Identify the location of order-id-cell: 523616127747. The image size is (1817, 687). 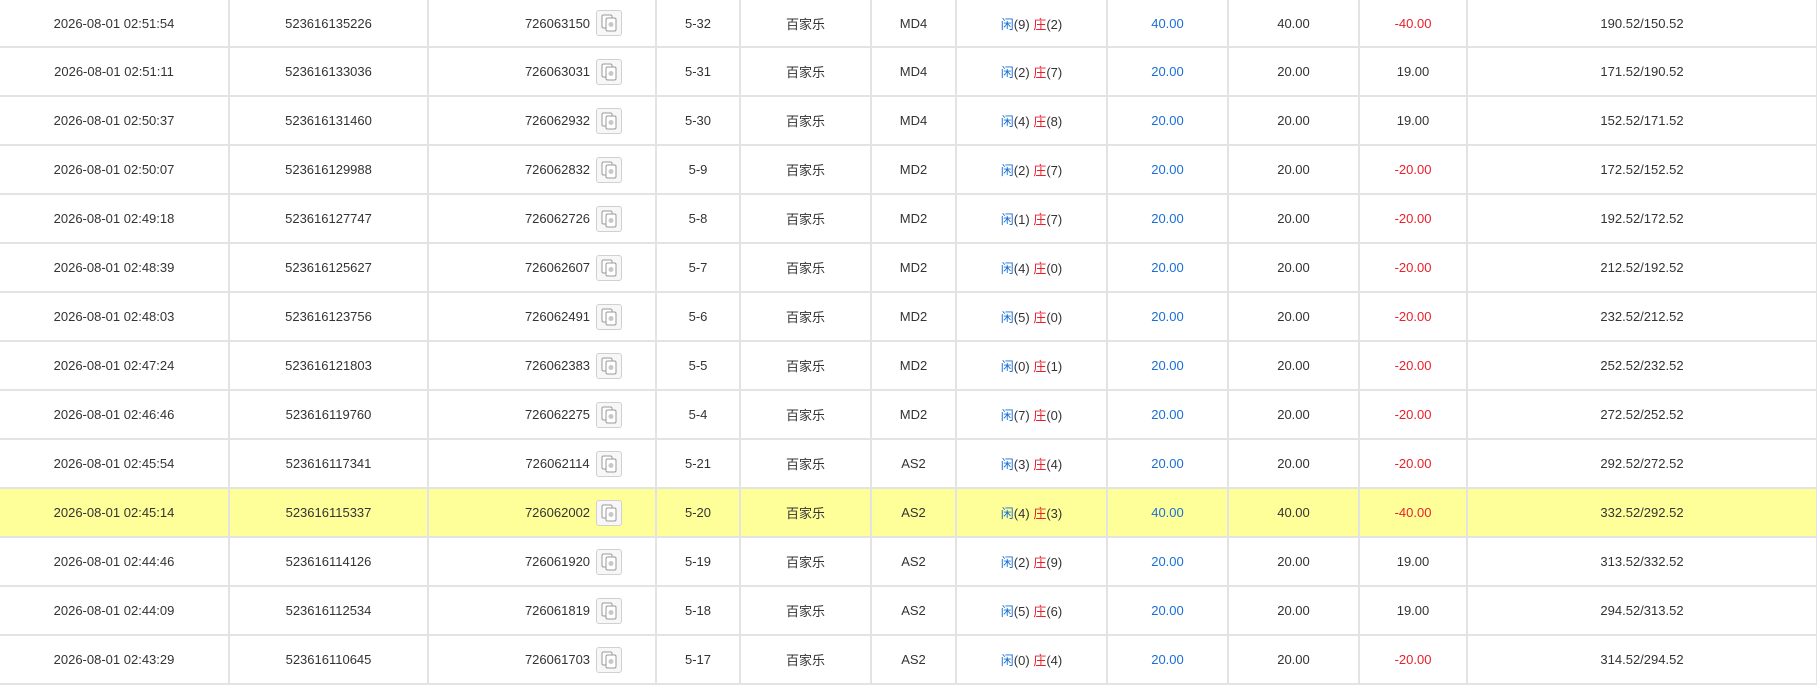
(329, 219).